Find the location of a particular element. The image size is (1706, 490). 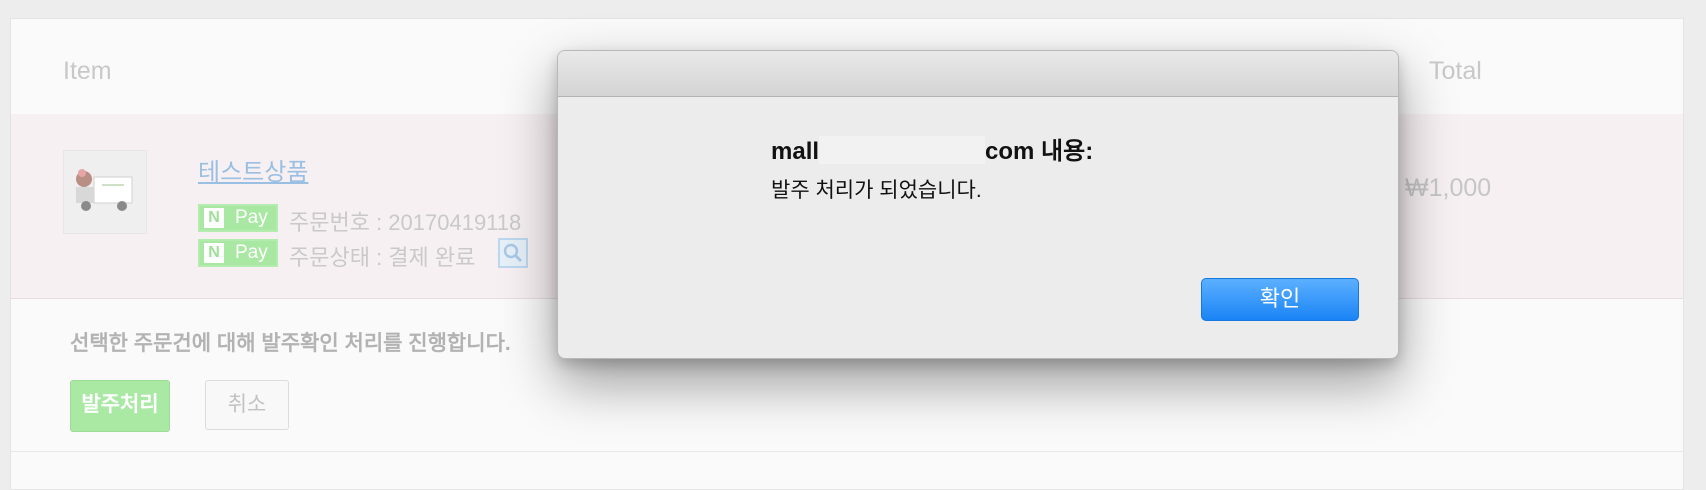

cancel-button: 취소 is located at coordinates (247, 405).